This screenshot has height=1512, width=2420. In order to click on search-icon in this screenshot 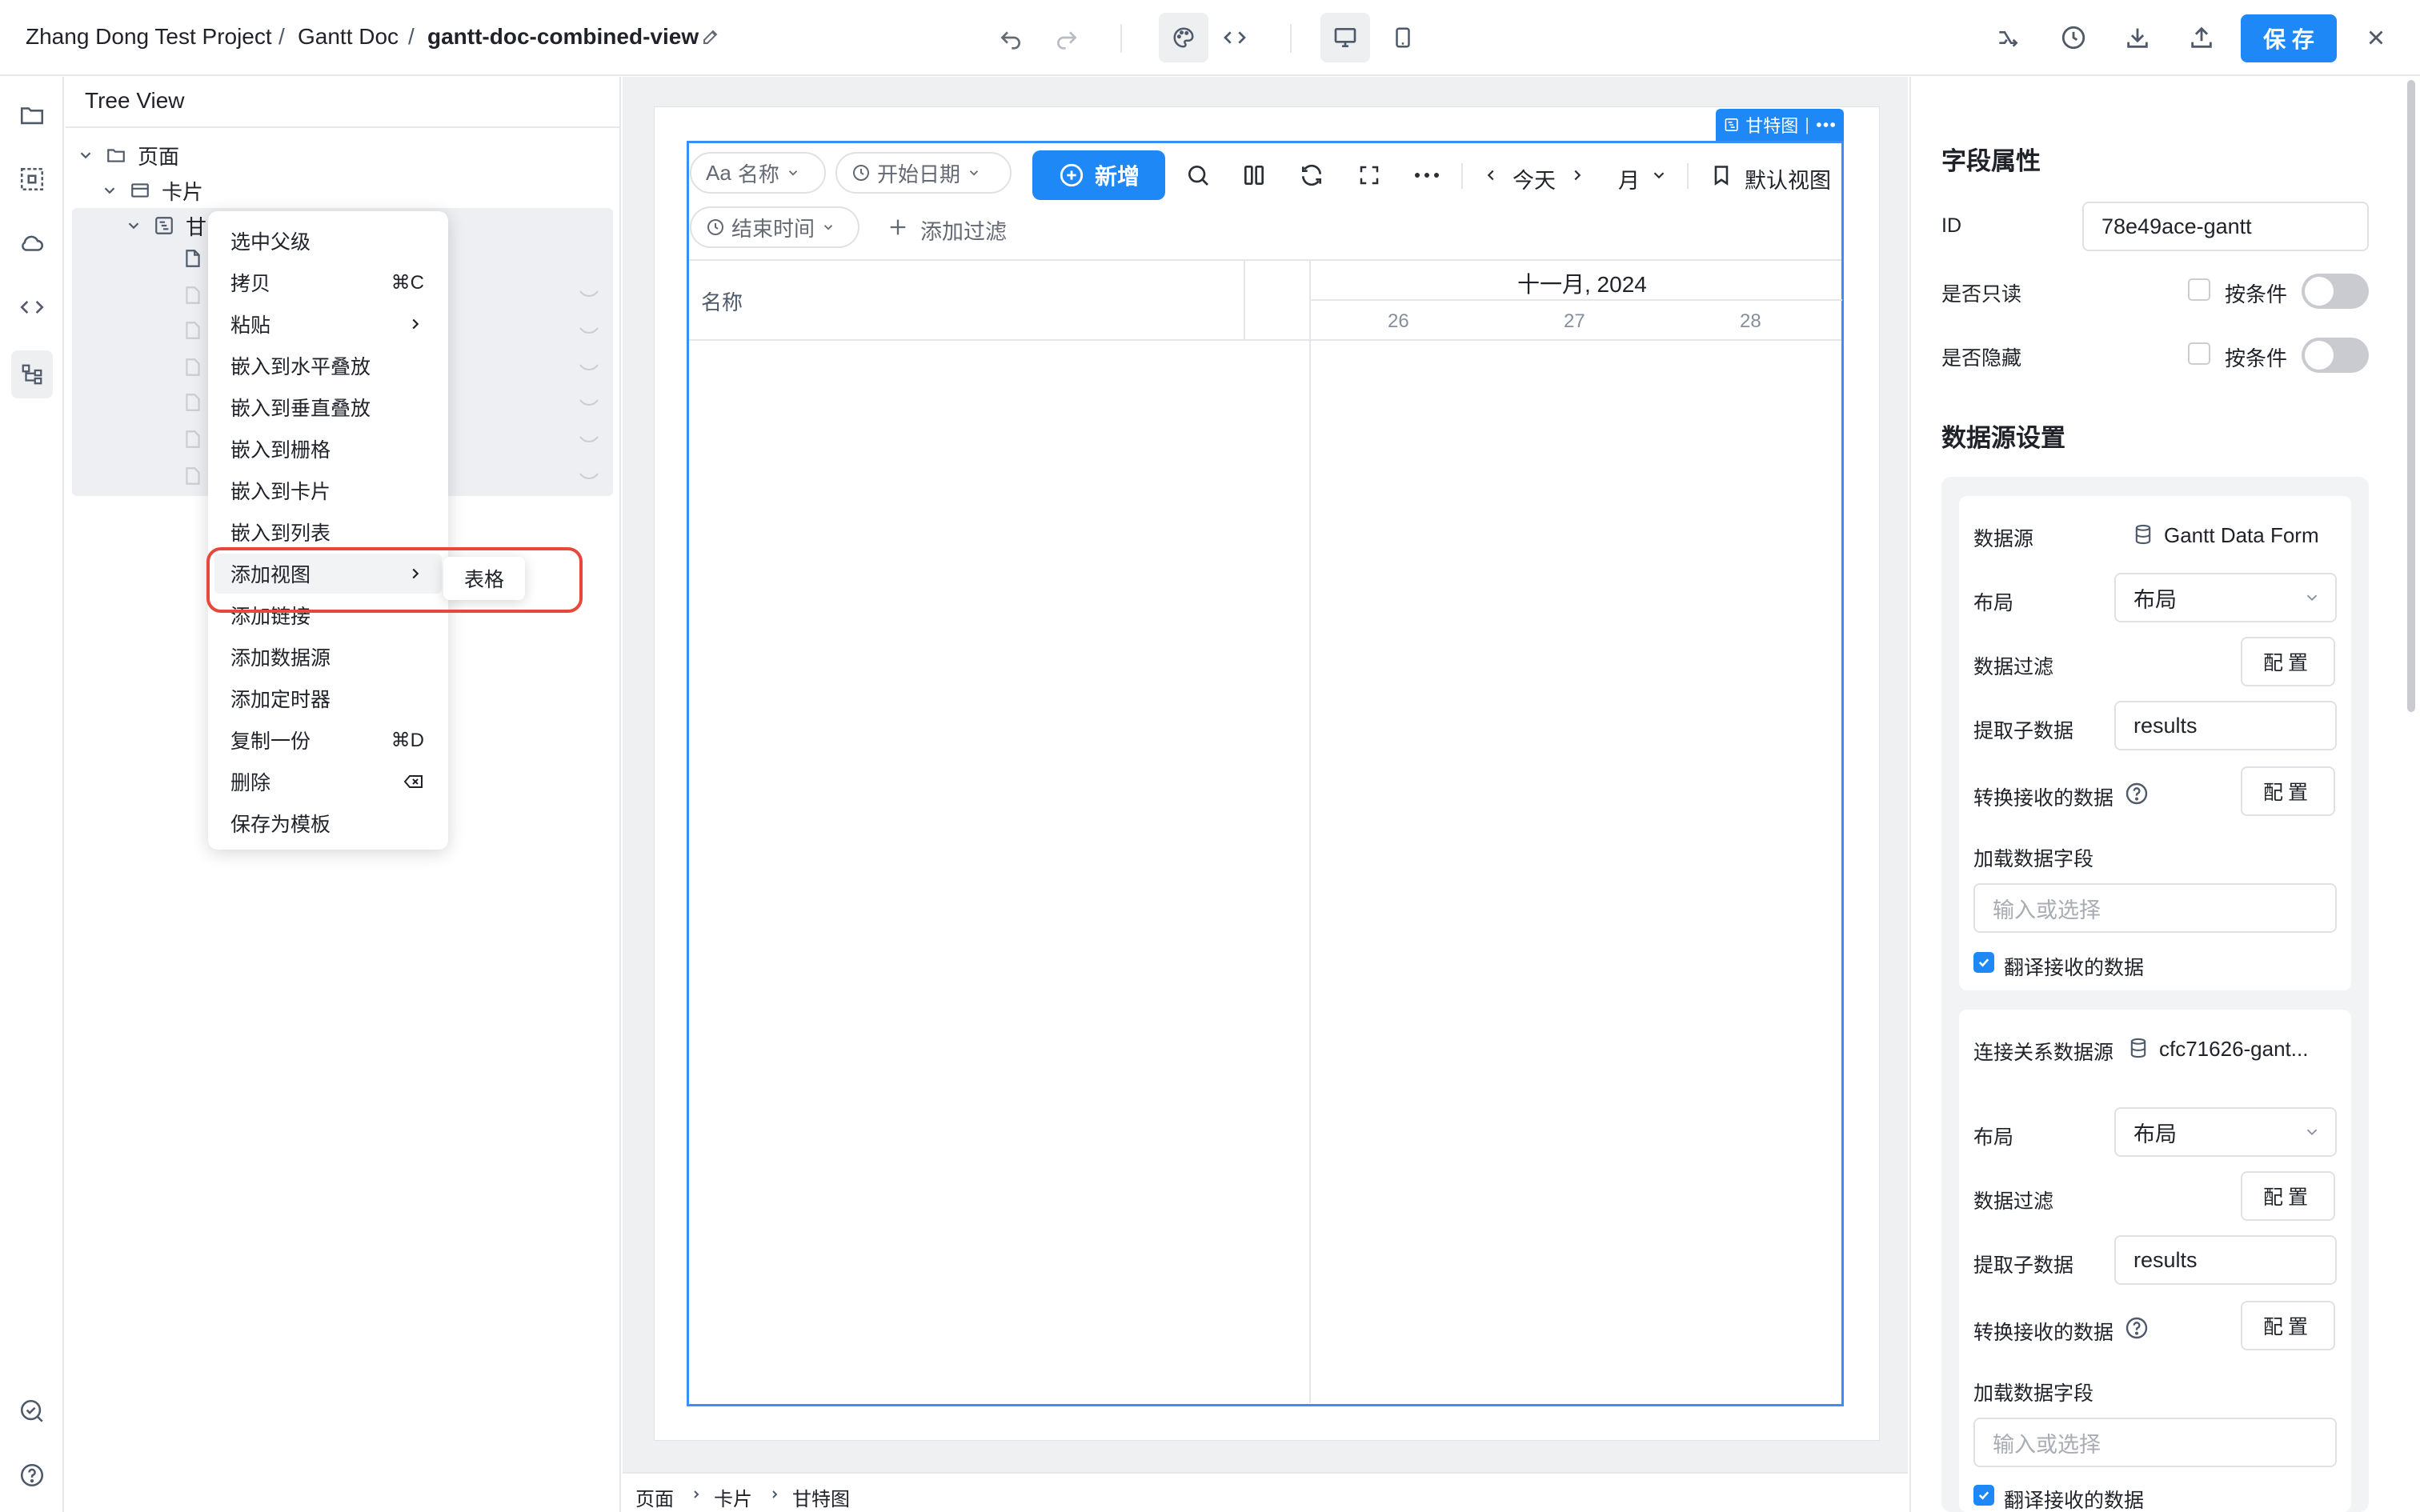, I will do `click(1198, 175)`.